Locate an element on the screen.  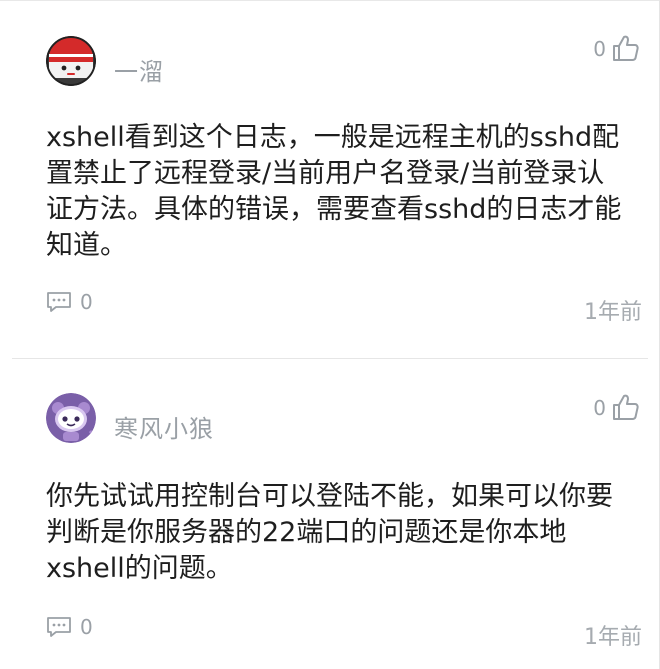
ninja-avatar-icon is located at coordinates (71, 61).